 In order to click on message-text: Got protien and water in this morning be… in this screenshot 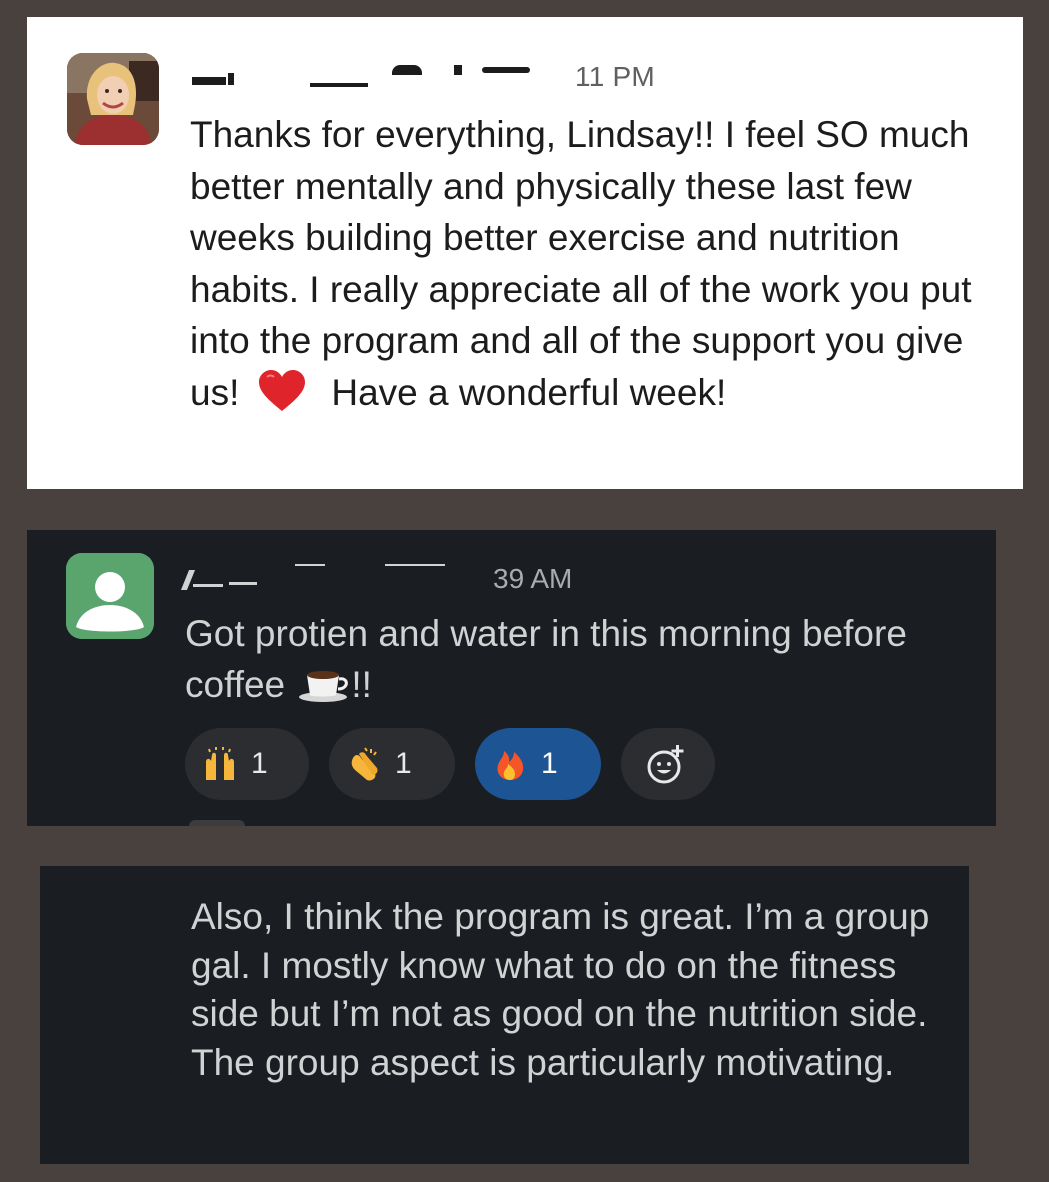, I will do `click(565, 659)`.